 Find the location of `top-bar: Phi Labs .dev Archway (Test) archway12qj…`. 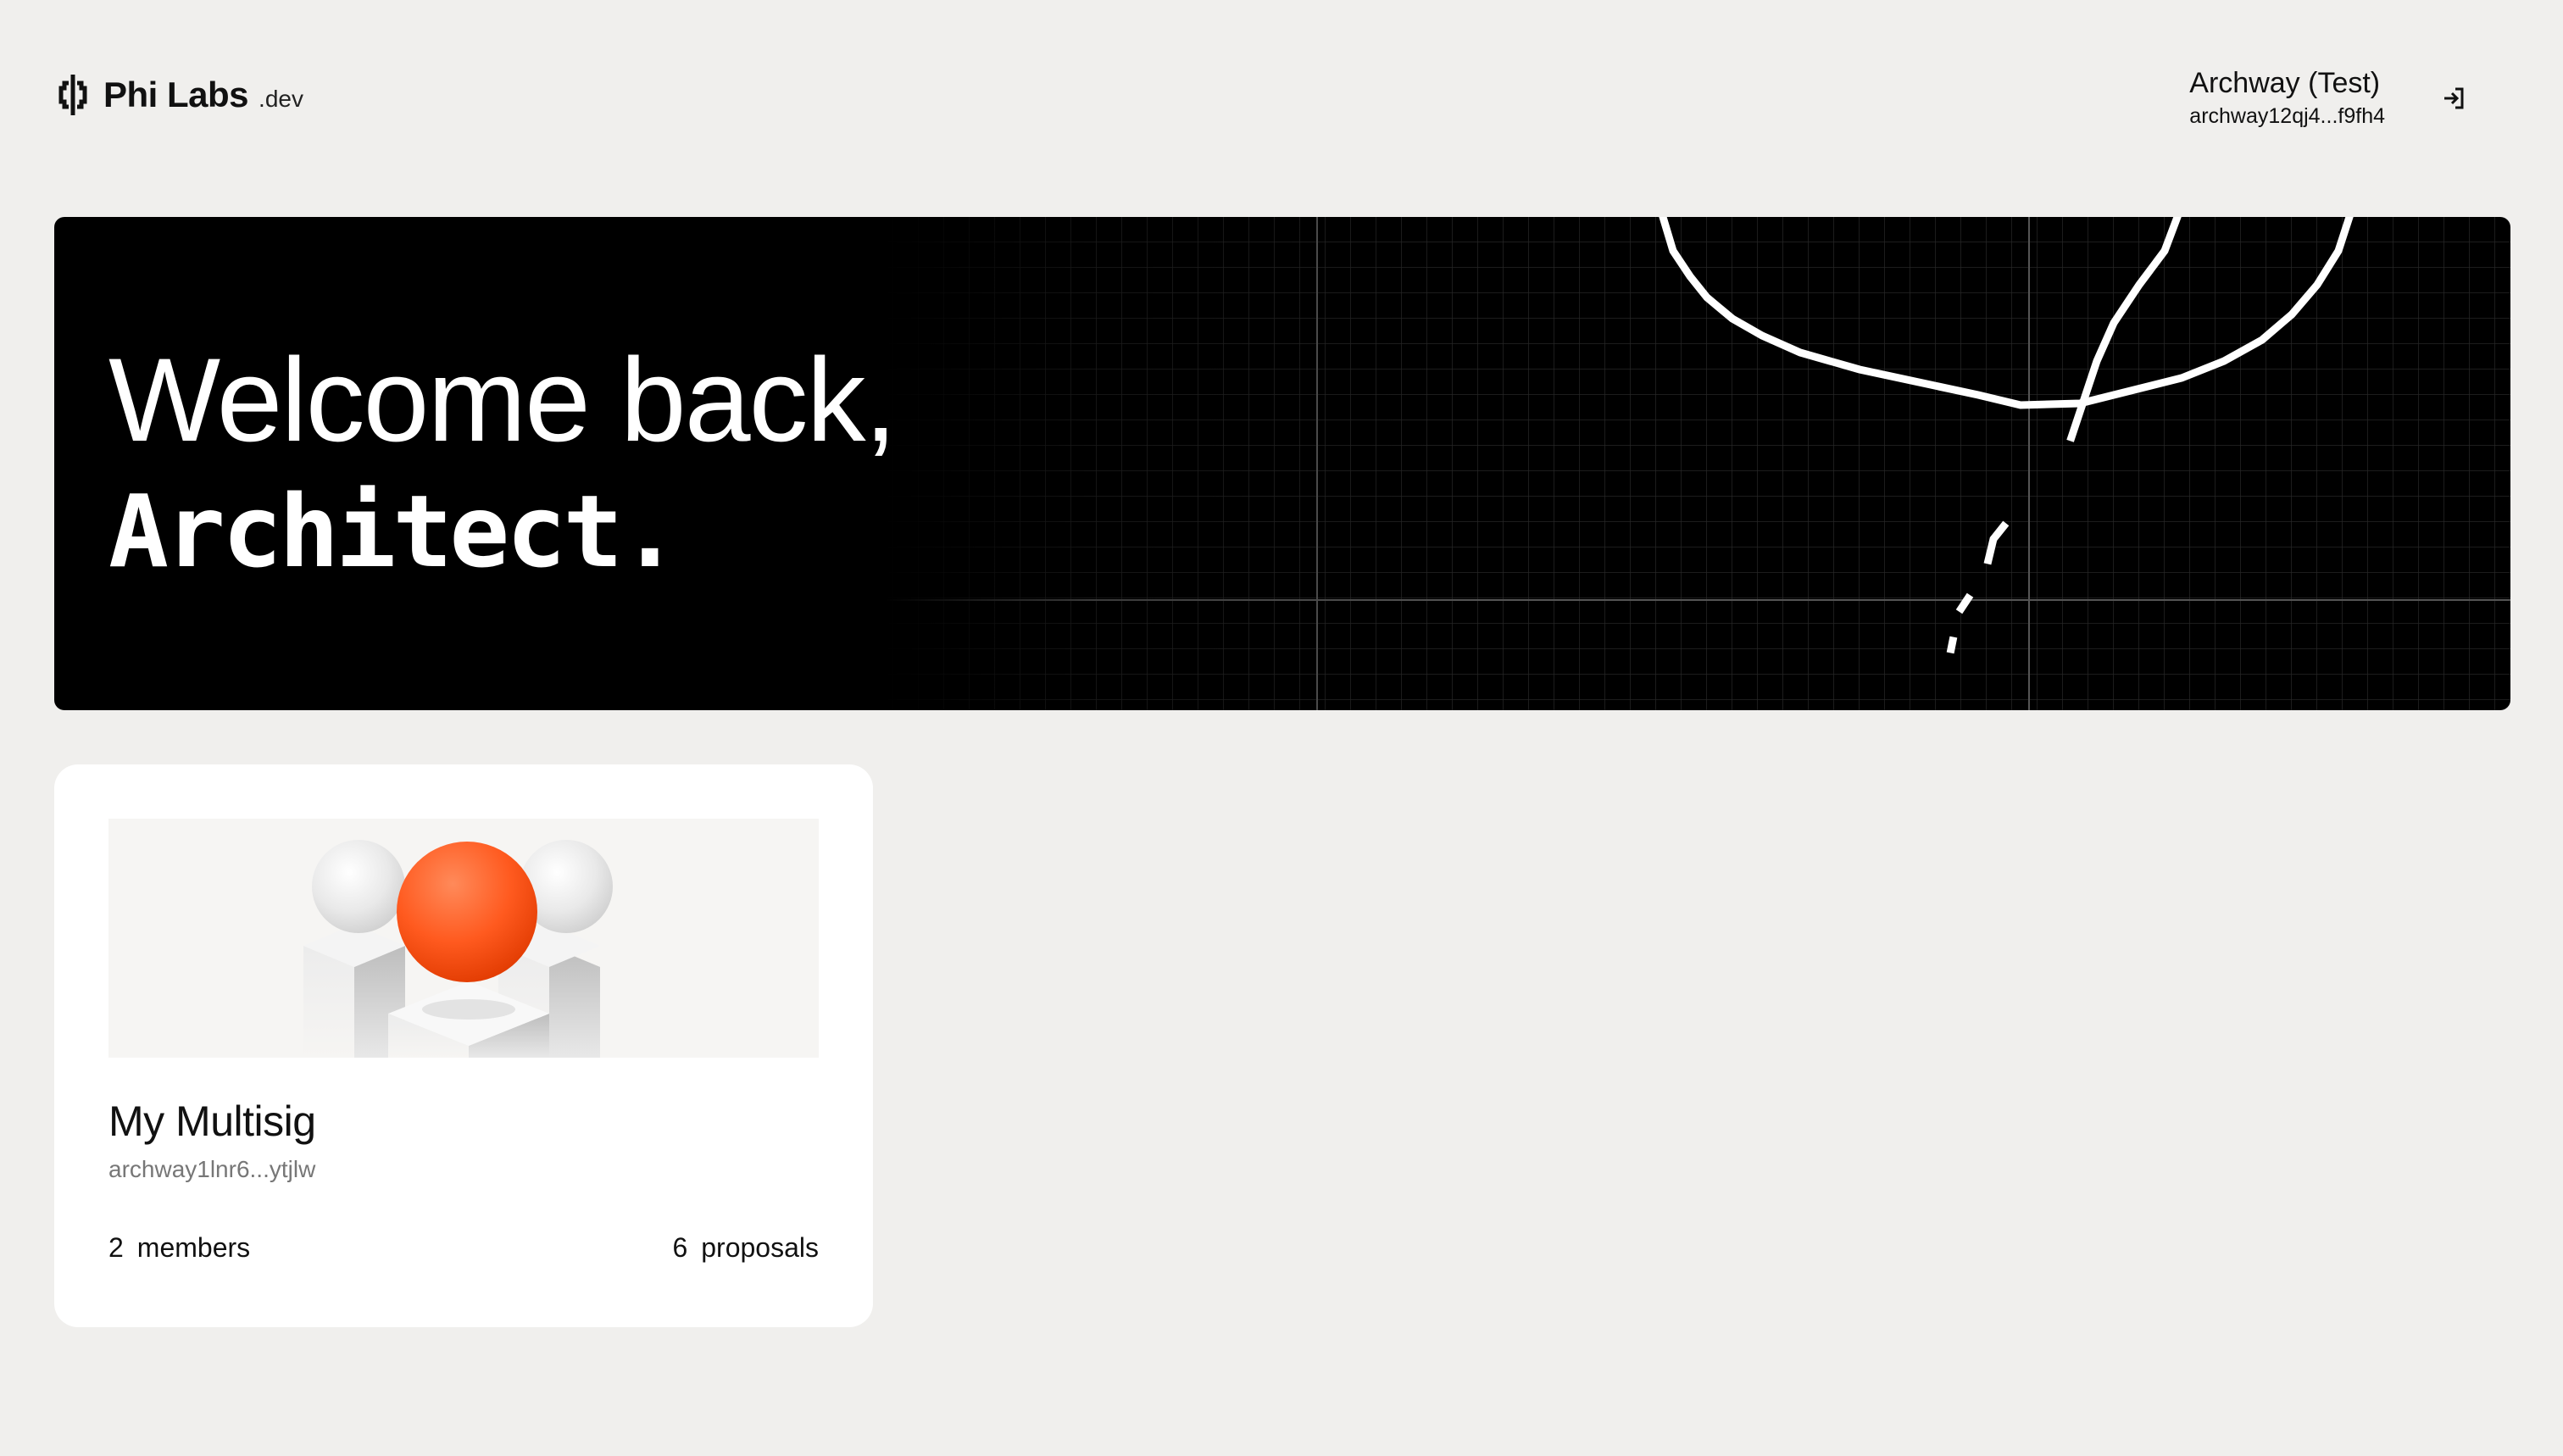

top-bar: Phi Labs .dev Archway (Test) archway12qj… is located at coordinates (1281, 98).